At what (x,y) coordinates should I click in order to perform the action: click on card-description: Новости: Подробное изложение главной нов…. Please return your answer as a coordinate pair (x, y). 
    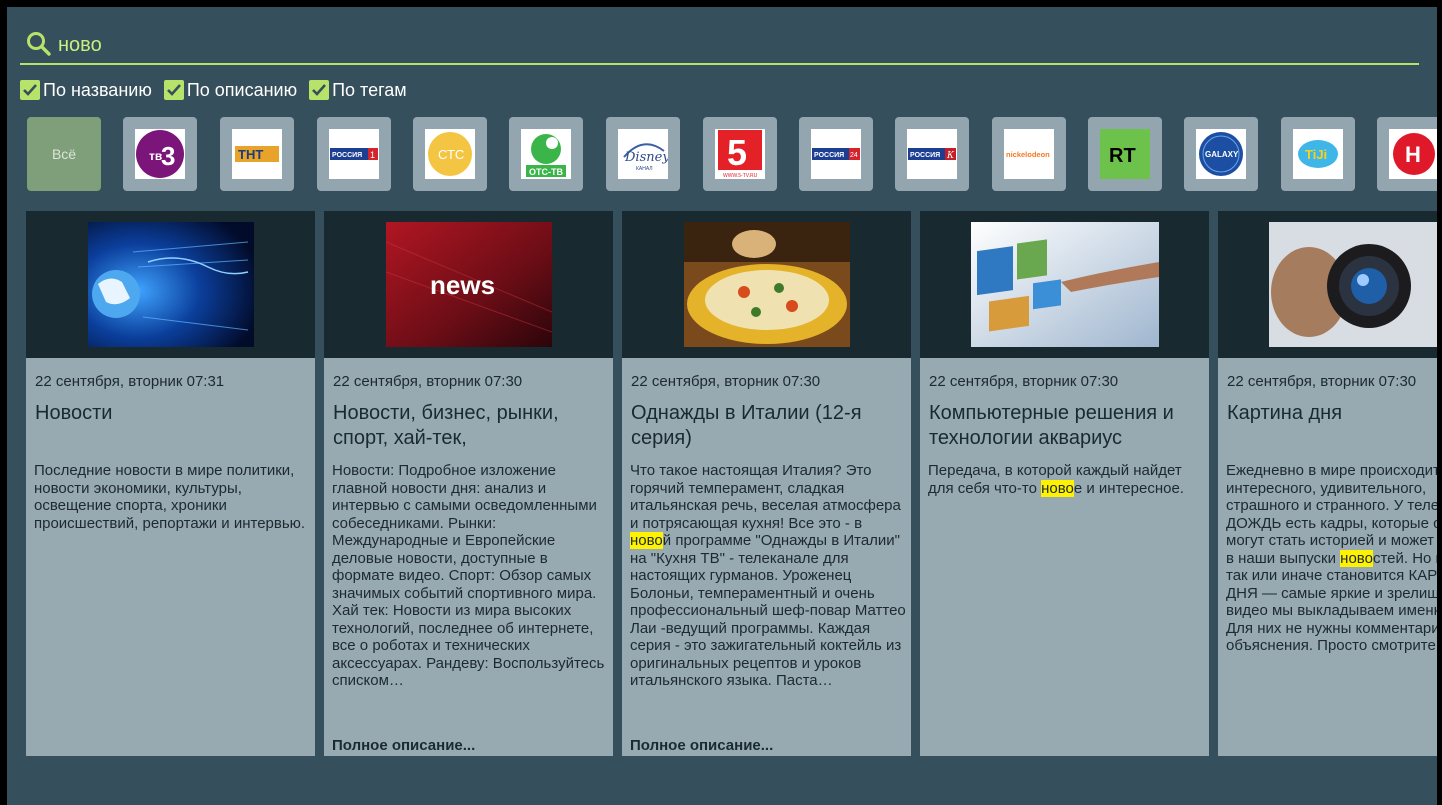
    Looking at the image, I should click on (470, 576).